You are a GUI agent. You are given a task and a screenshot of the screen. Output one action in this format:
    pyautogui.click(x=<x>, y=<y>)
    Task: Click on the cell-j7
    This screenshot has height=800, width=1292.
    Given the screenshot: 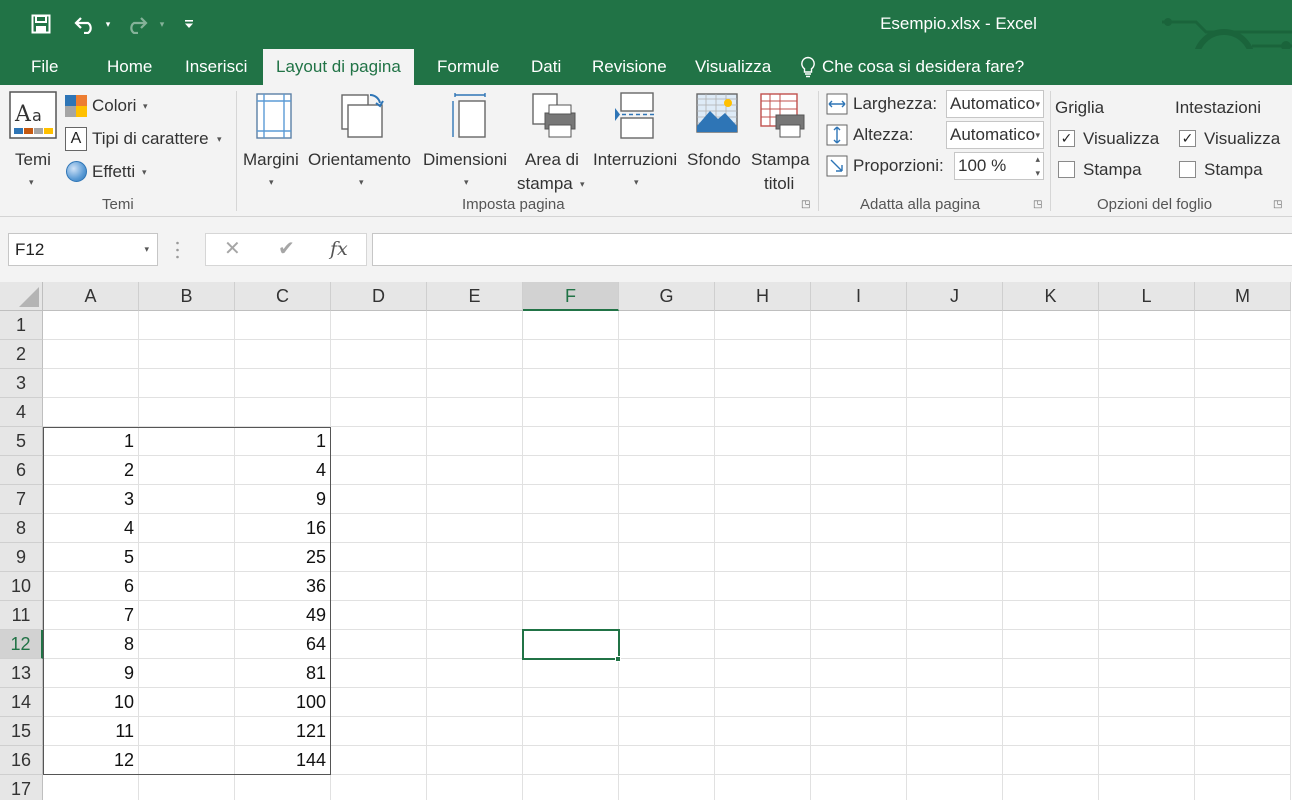 What is the action you would take?
    pyautogui.click(x=955, y=499)
    